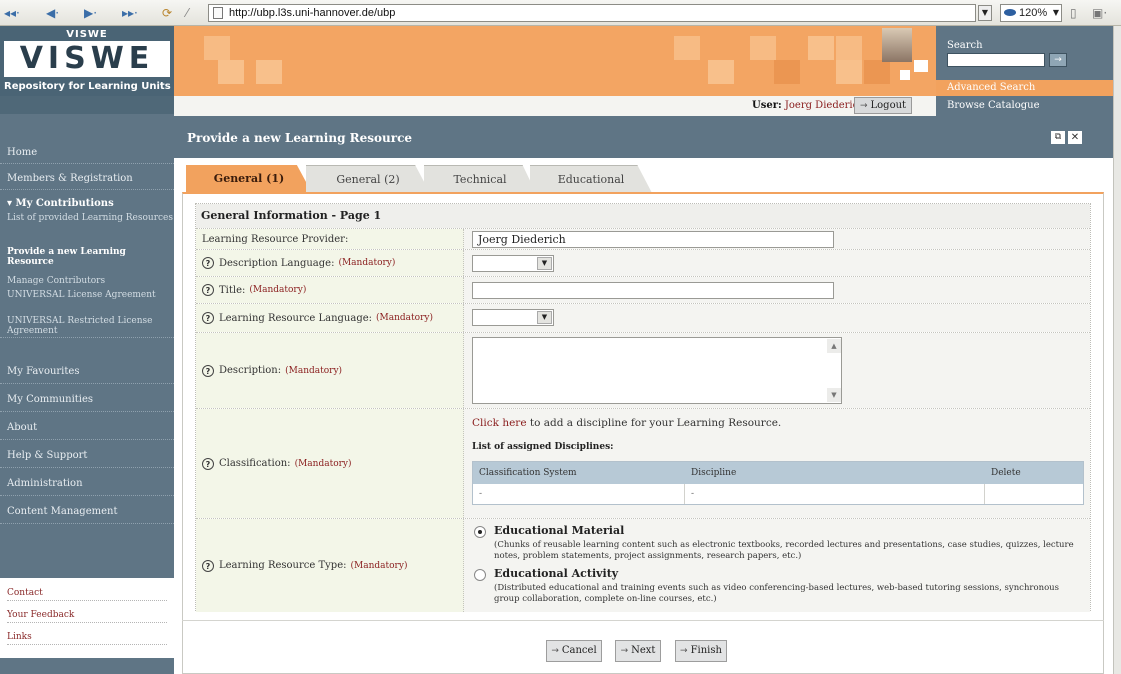 Image resolution: width=1121 pixels, height=674 pixels. What do you see at coordinates (1033, 13) in the screenshot?
I see `zoom-value: 120%` at bounding box center [1033, 13].